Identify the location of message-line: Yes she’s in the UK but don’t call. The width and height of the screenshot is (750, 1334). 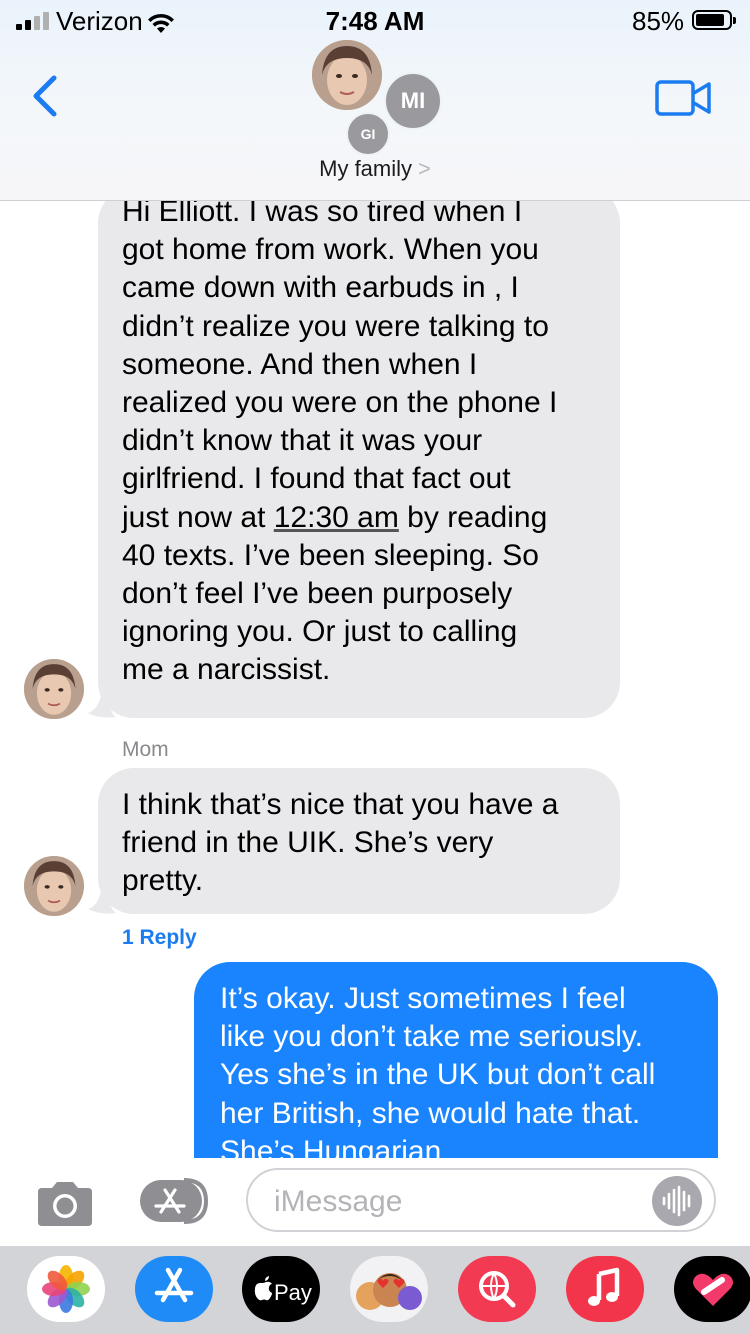
(438, 1075).